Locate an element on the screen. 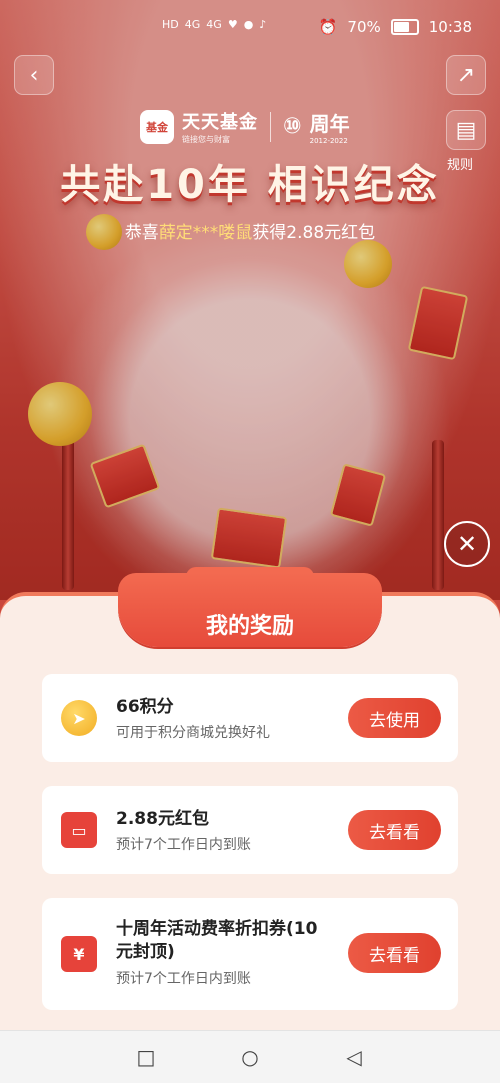 The width and height of the screenshot is (500, 1083). anniversary-label: 周年 2012-2022 is located at coordinates (330, 126).